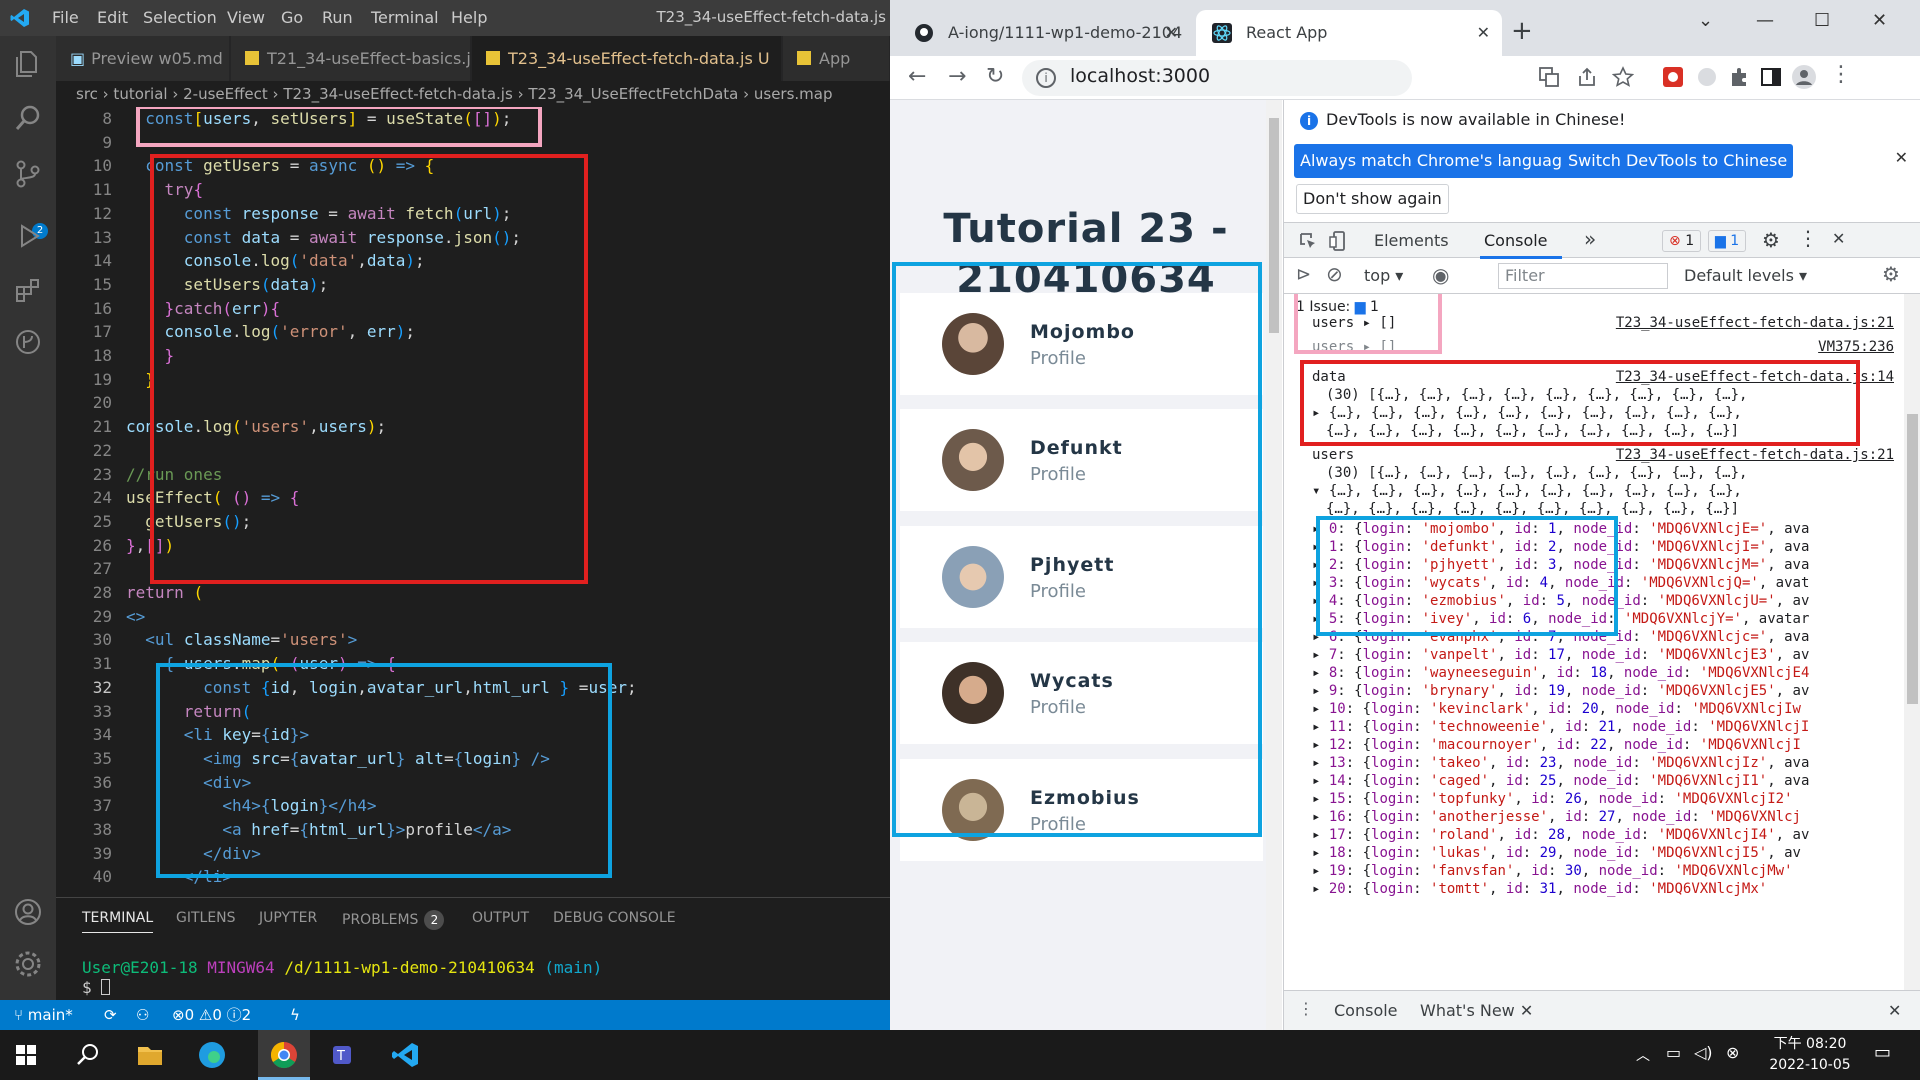  Describe the element at coordinates (275, 261) in the screenshot. I see `code-line: console.log('data',data);` at that location.